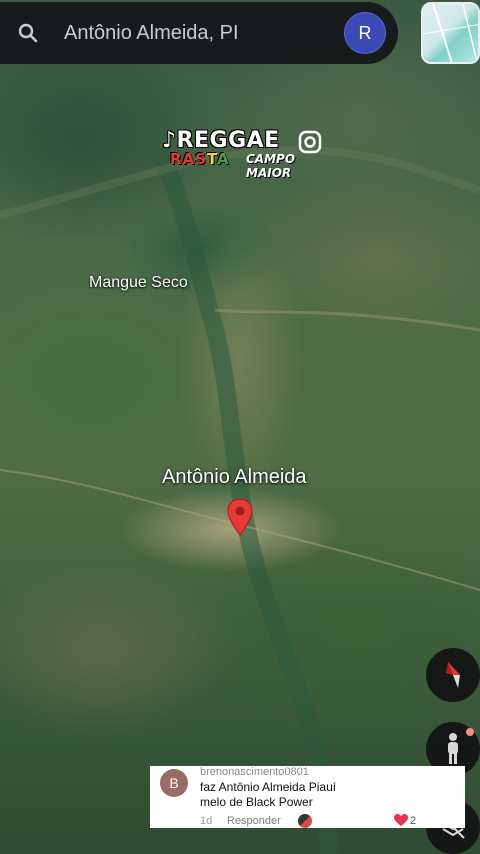 The width and height of the screenshot is (480, 854). I want to click on like-count: 2, so click(413, 821).